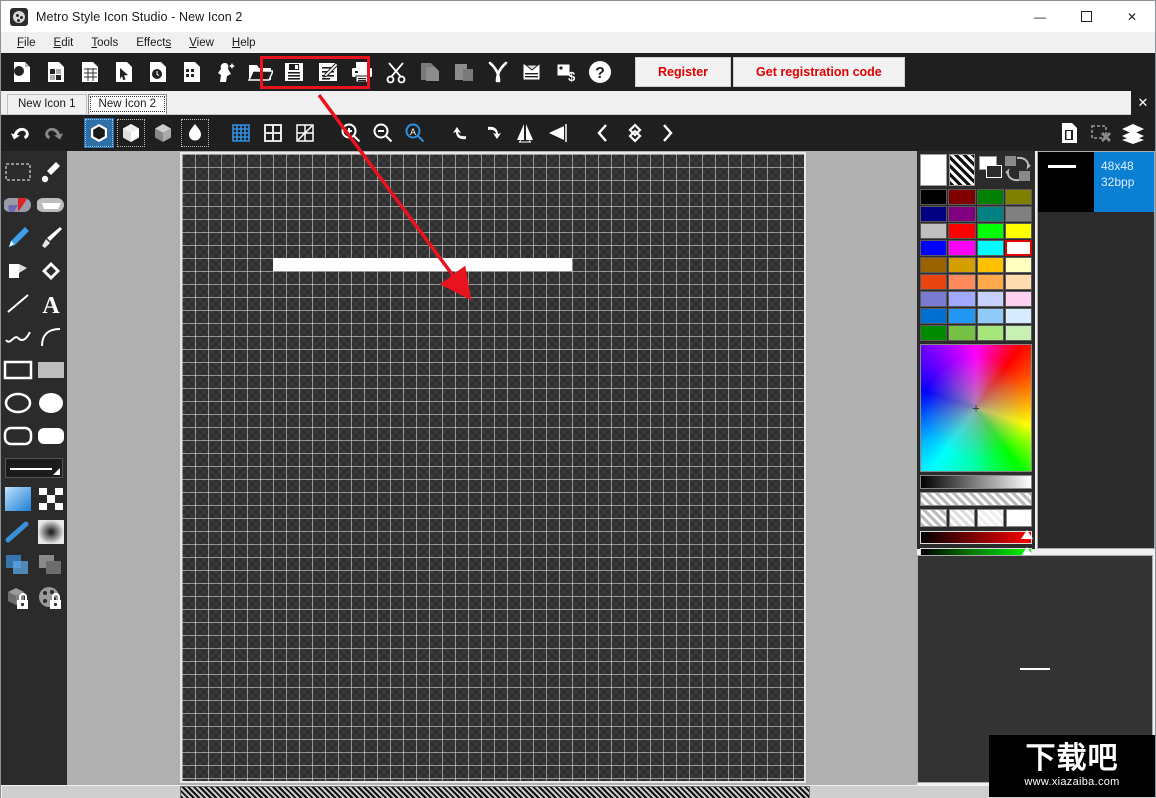  What do you see at coordinates (17, 597) in the screenshot?
I see `lock-3d-tool` at bounding box center [17, 597].